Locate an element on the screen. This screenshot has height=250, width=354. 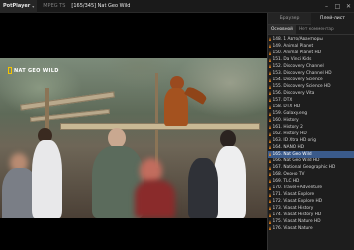
playlist-item-label: 170. Travel+Adventure is located at coordinates (297, 188).